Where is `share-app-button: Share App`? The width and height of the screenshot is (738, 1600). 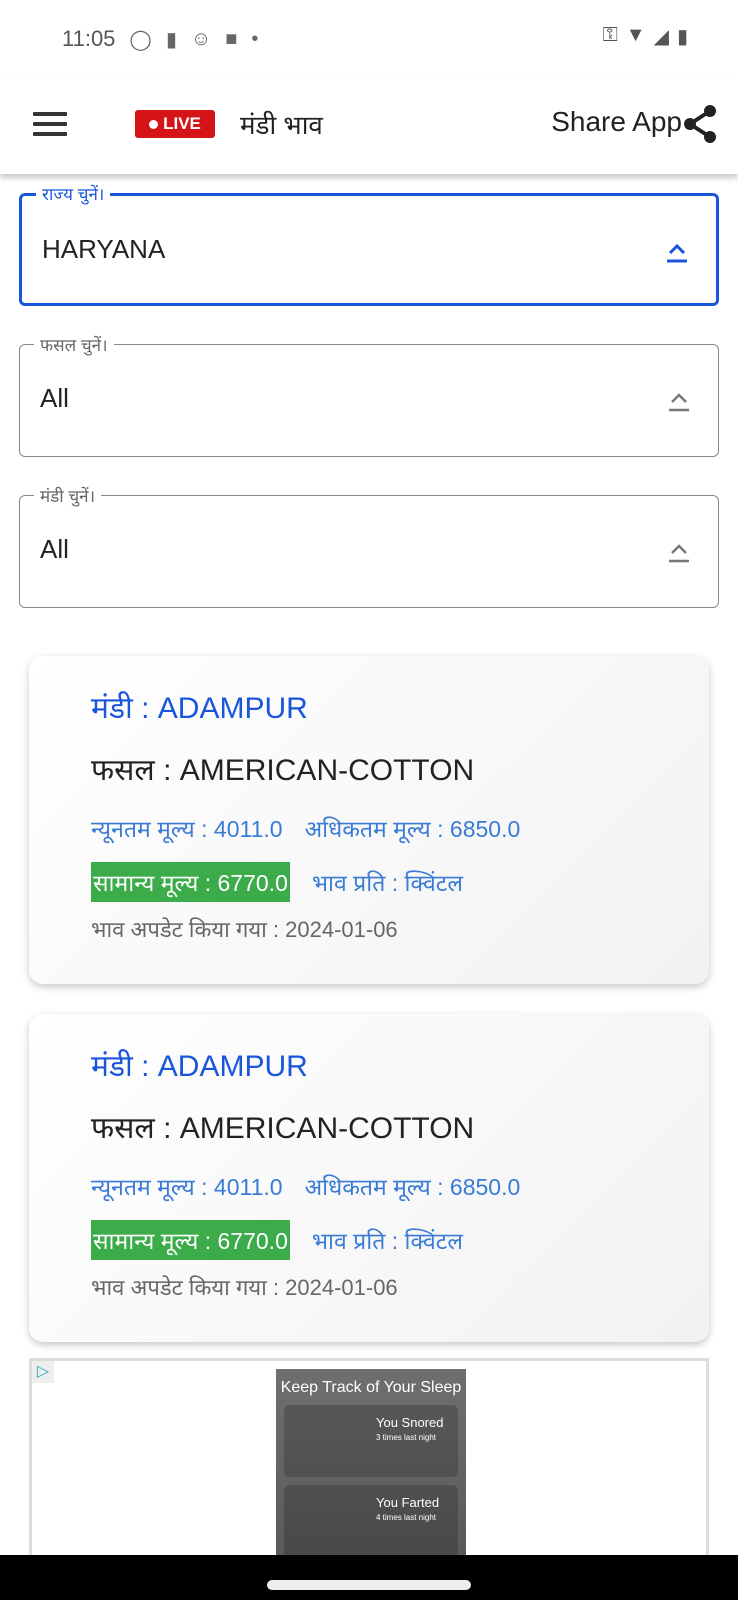 share-app-button: Share App is located at coordinates (616, 122).